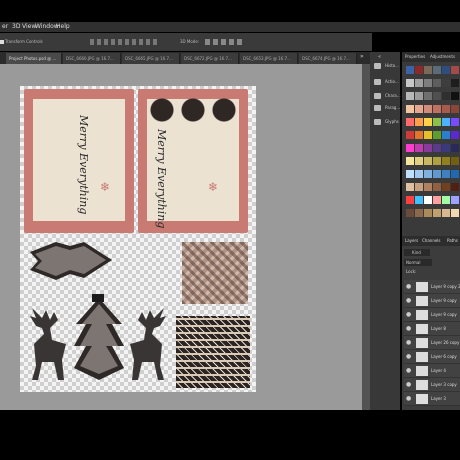 The image size is (460, 460). I want to click on tab-channels: Channels, so click(431, 241).